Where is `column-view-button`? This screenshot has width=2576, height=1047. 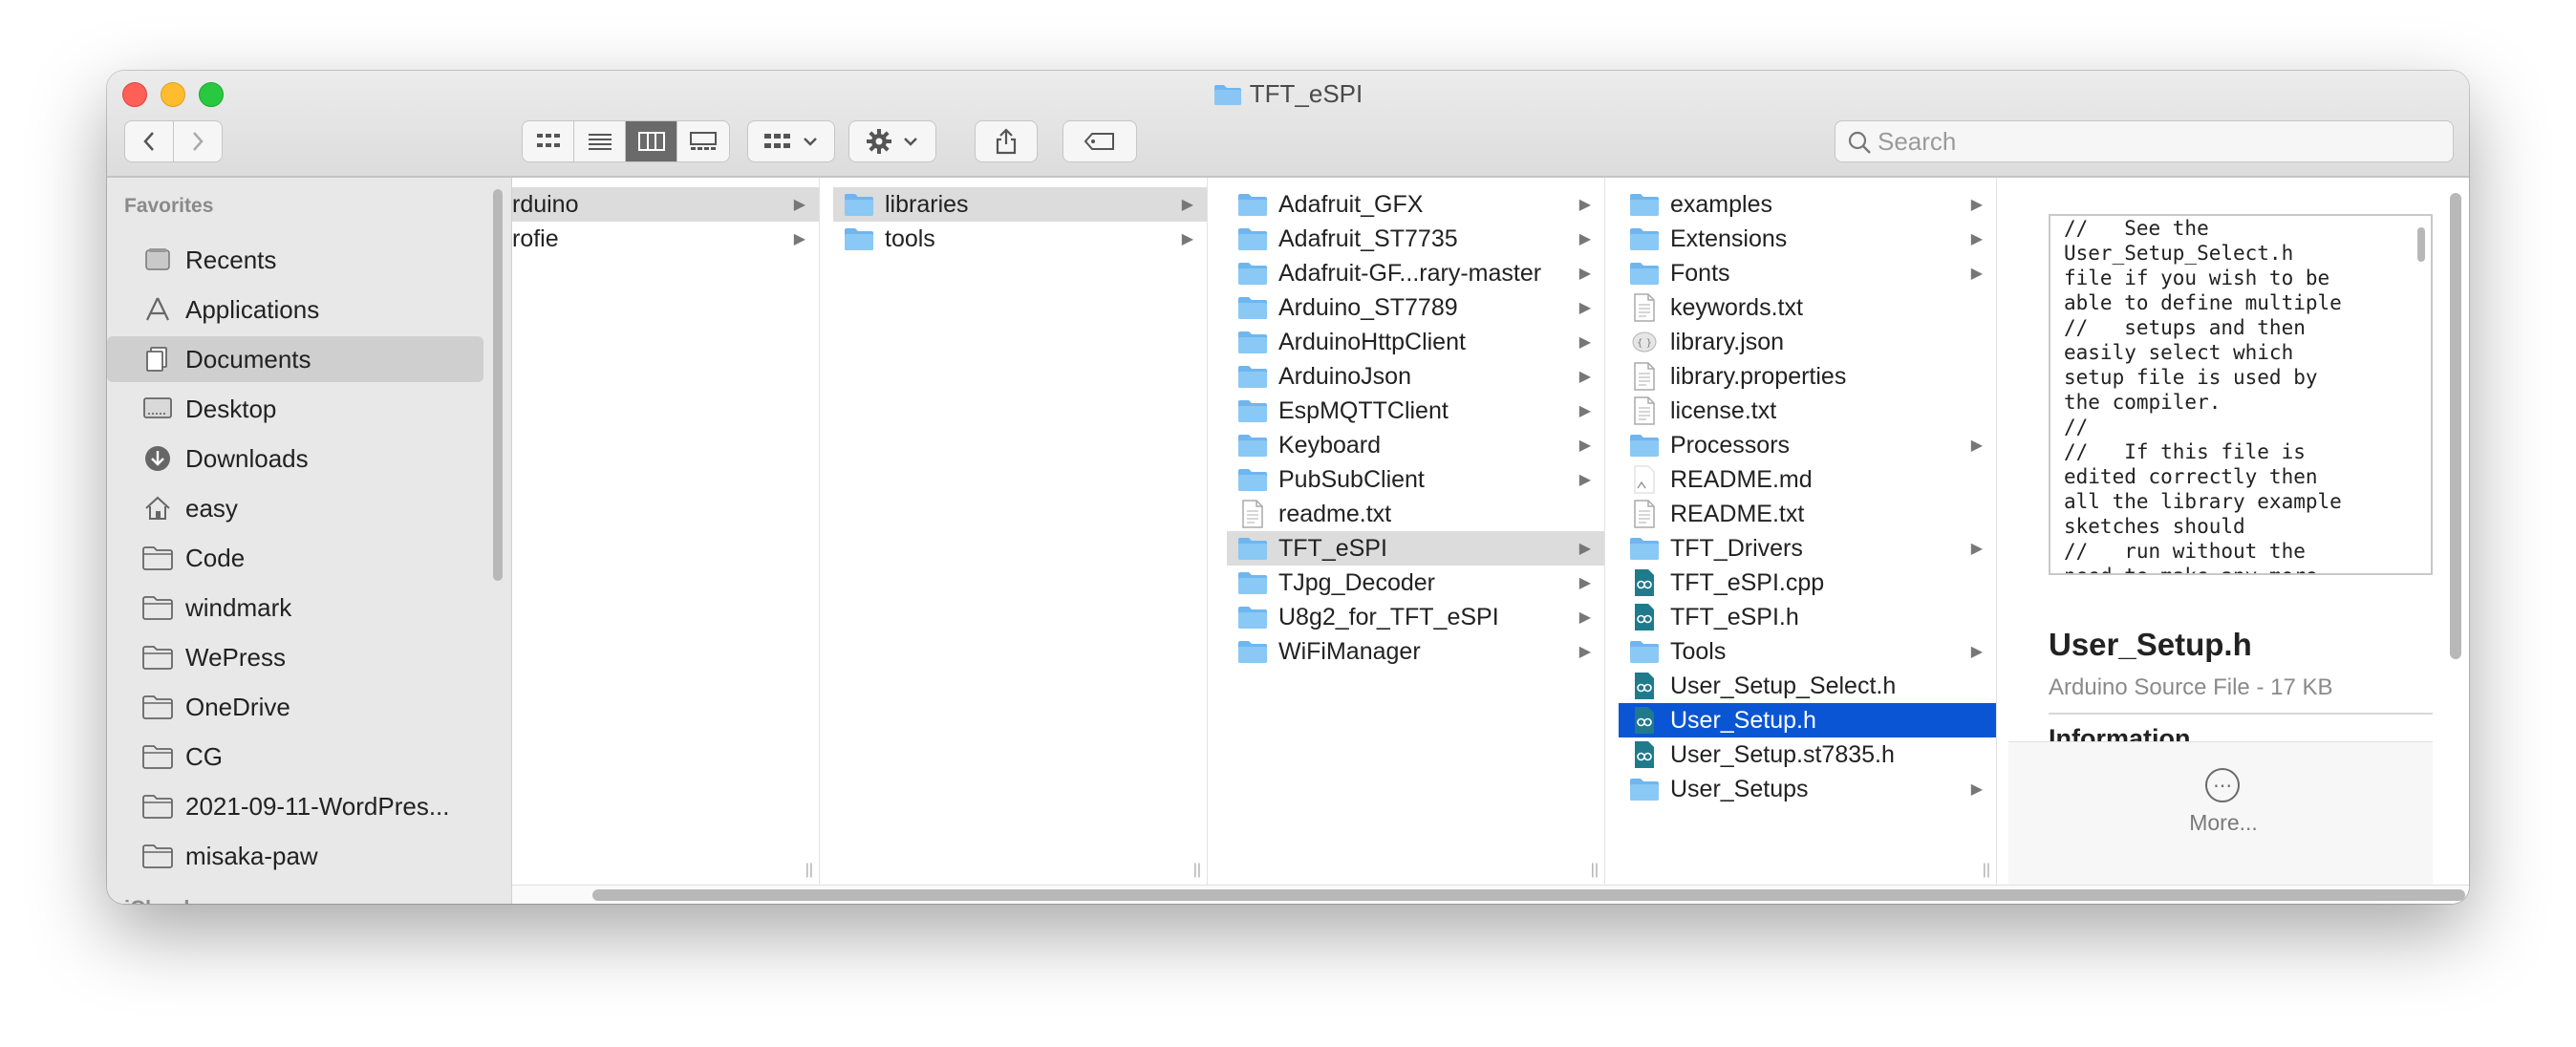 column-view-button is located at coordinates (651, 141).